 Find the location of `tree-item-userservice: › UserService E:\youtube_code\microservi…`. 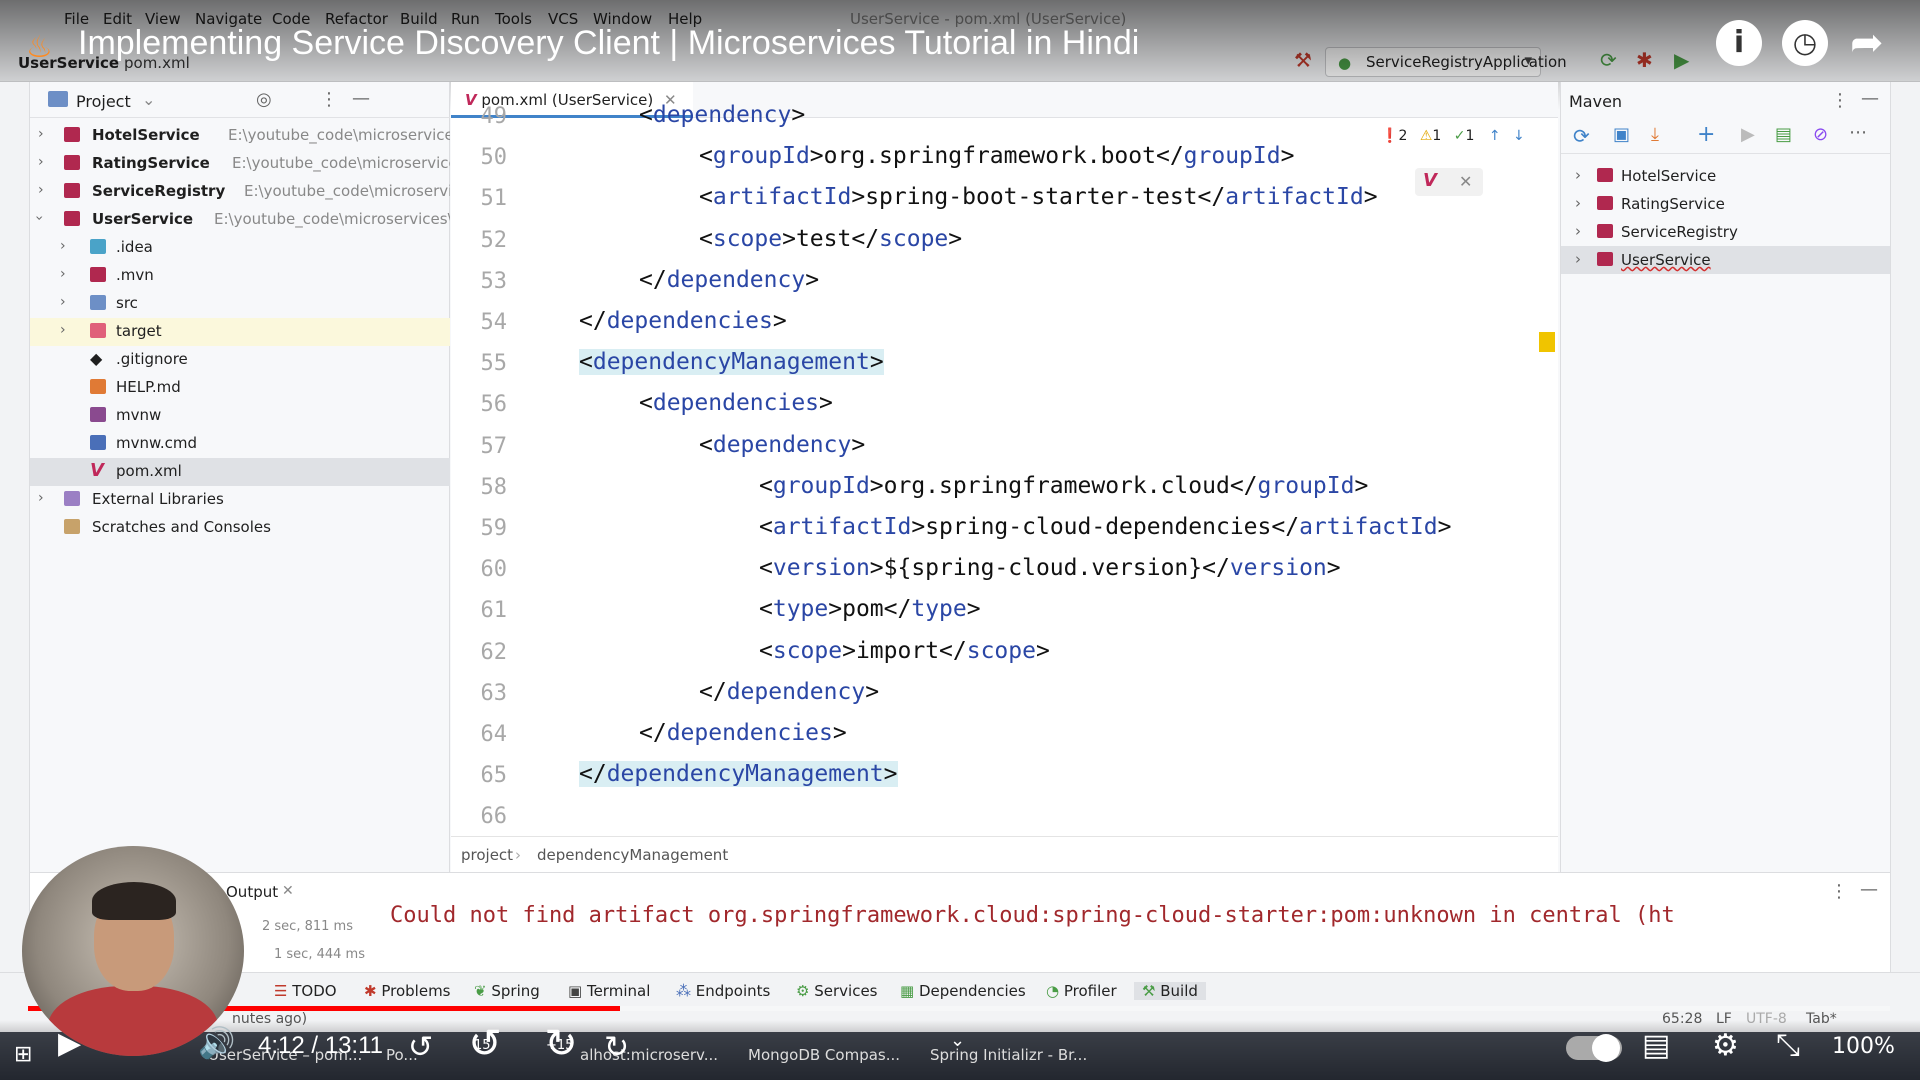

tree-item-userservice: › UserService E:\youtube_code\microservi… is located at coordinates (240, 220).